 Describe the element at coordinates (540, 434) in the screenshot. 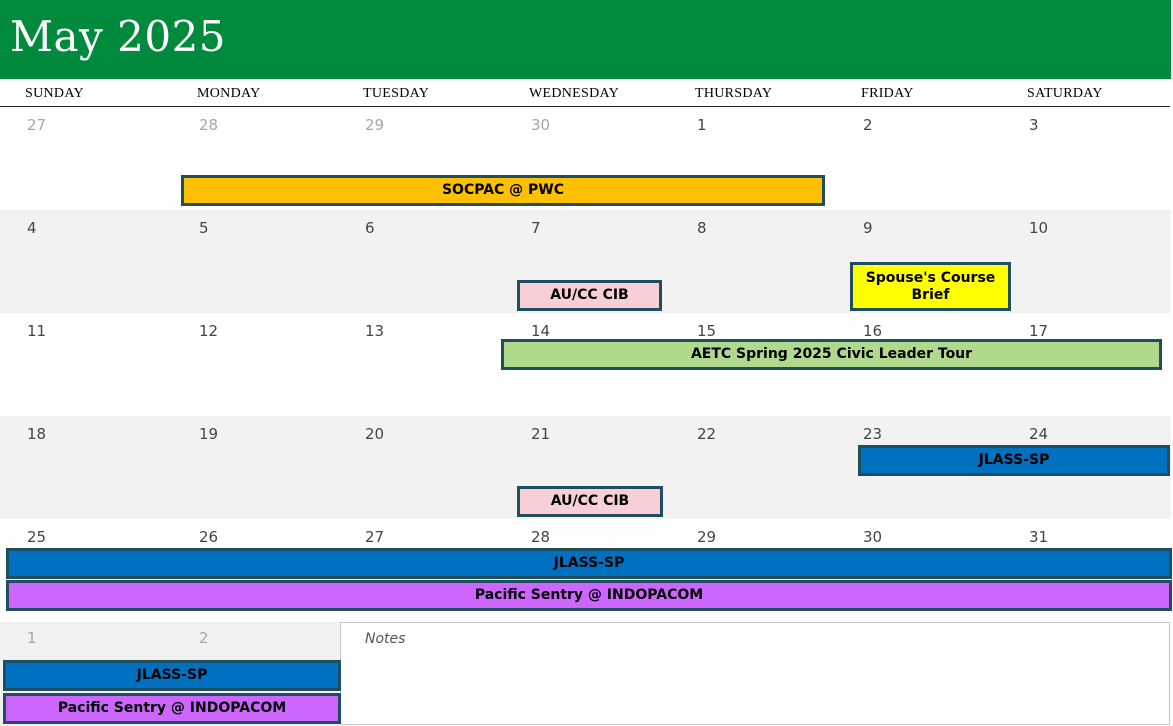

I see `day-cell: 21` at that location.